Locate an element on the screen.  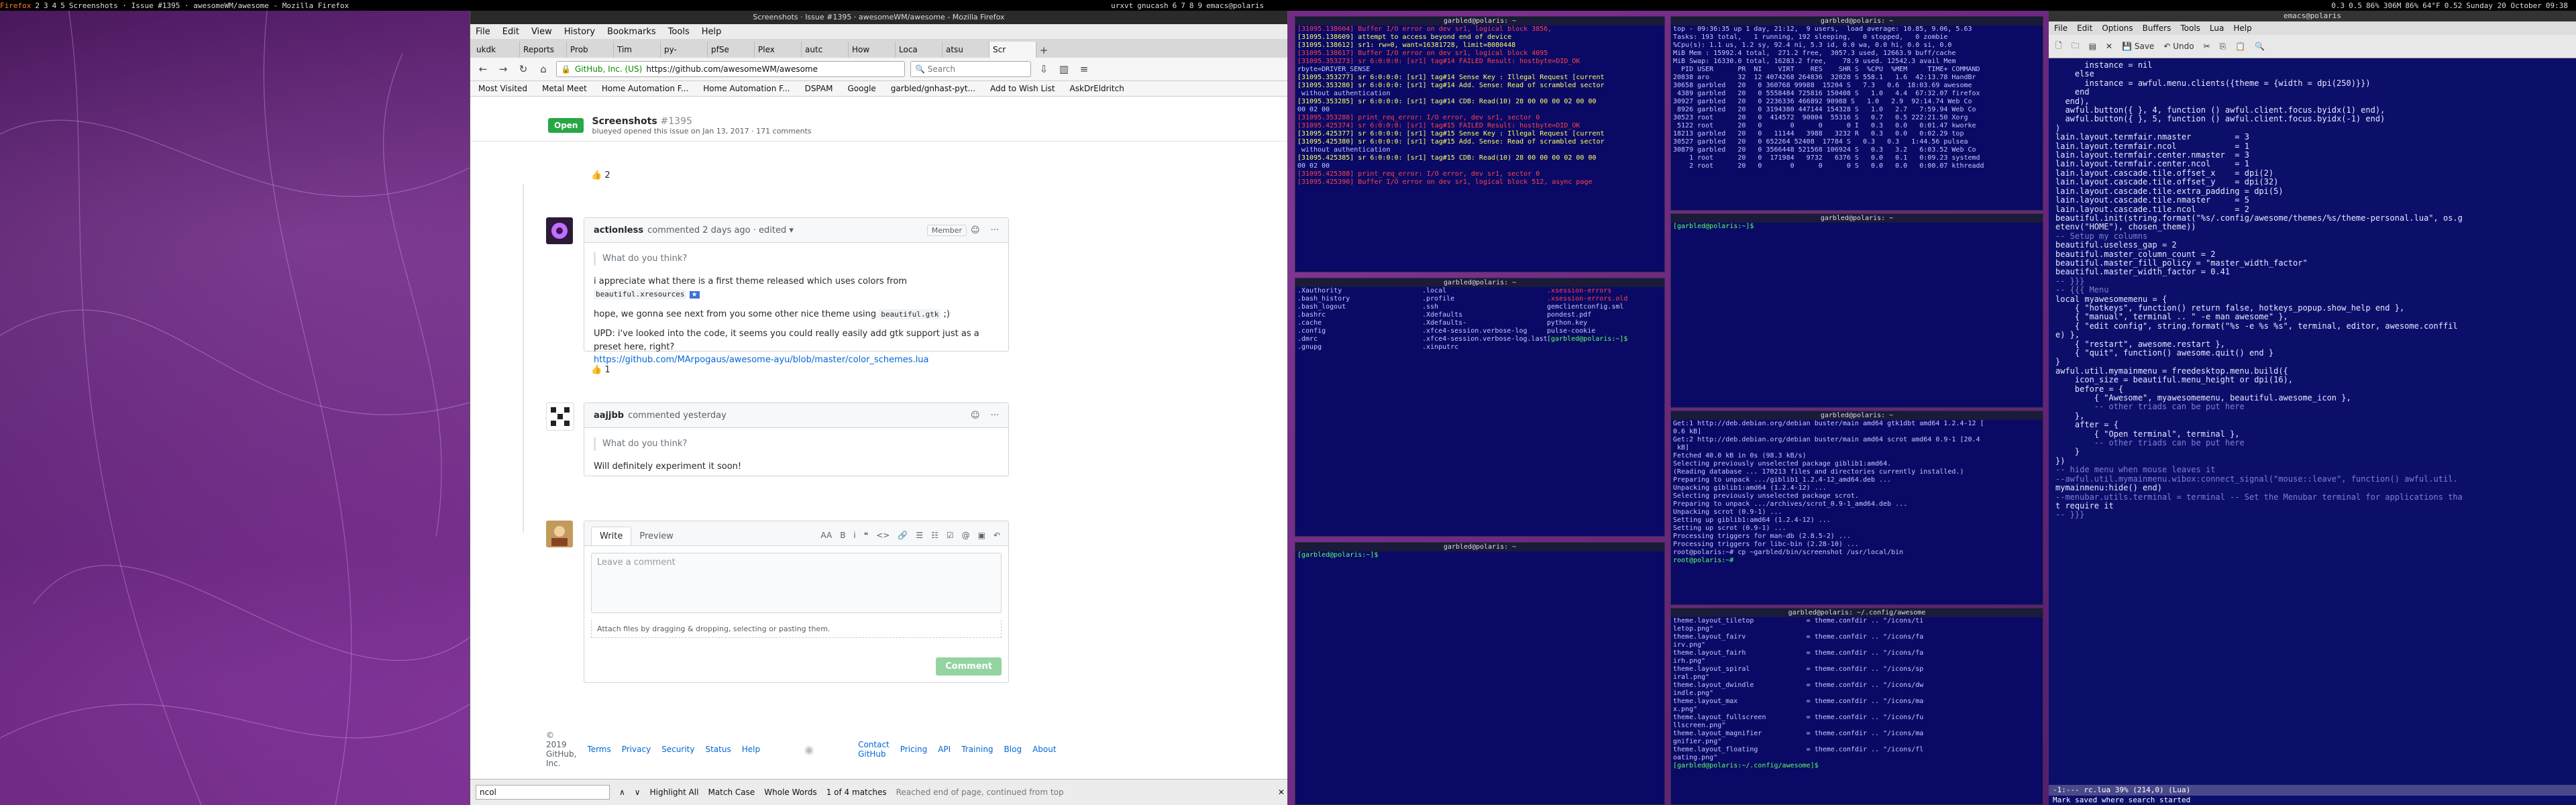
heading-icon: AA is located at coordinates (826, 535).